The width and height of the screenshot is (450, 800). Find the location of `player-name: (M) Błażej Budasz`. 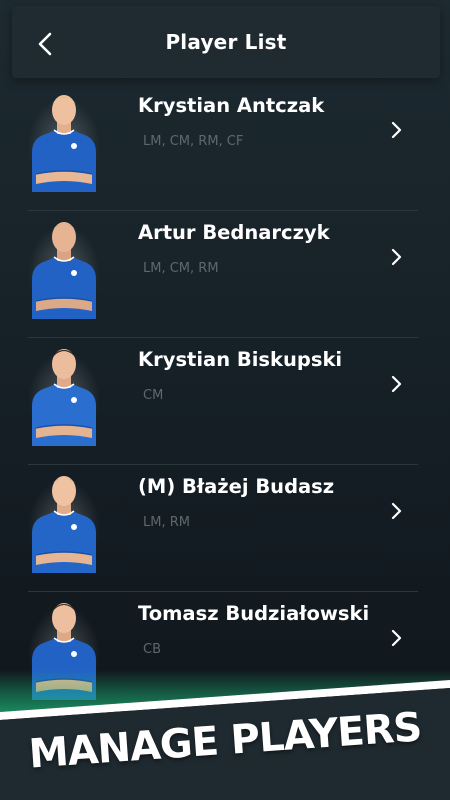

player-name: (M) Błażej Budasz is located at coordinates (236, 486).